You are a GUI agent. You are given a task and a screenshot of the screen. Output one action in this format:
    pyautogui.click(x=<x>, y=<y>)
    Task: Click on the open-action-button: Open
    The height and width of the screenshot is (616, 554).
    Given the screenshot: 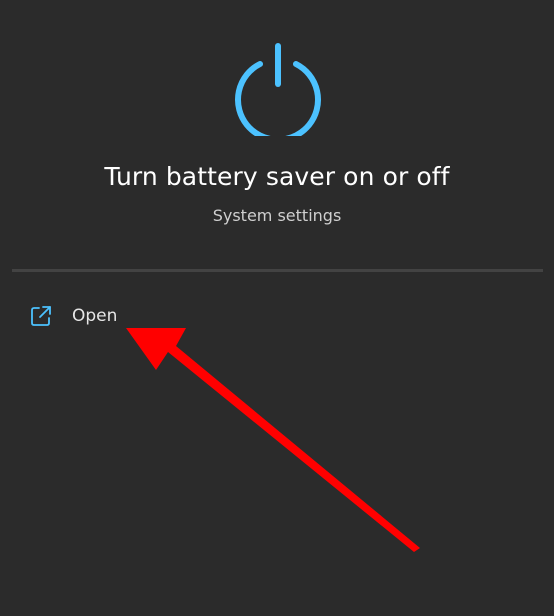 What is the action you would take?
    pyautogui.click(x=73, y=316)
    